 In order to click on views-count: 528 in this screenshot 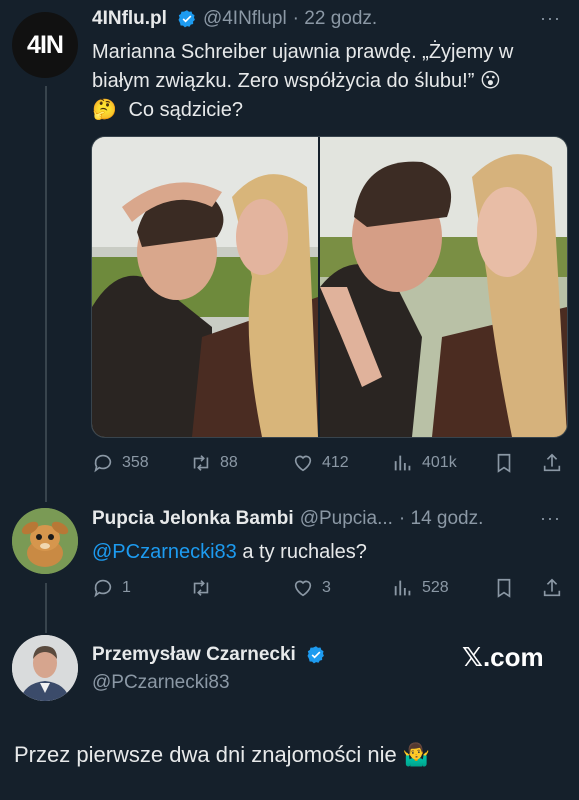, I will do `click(435, 587)`.